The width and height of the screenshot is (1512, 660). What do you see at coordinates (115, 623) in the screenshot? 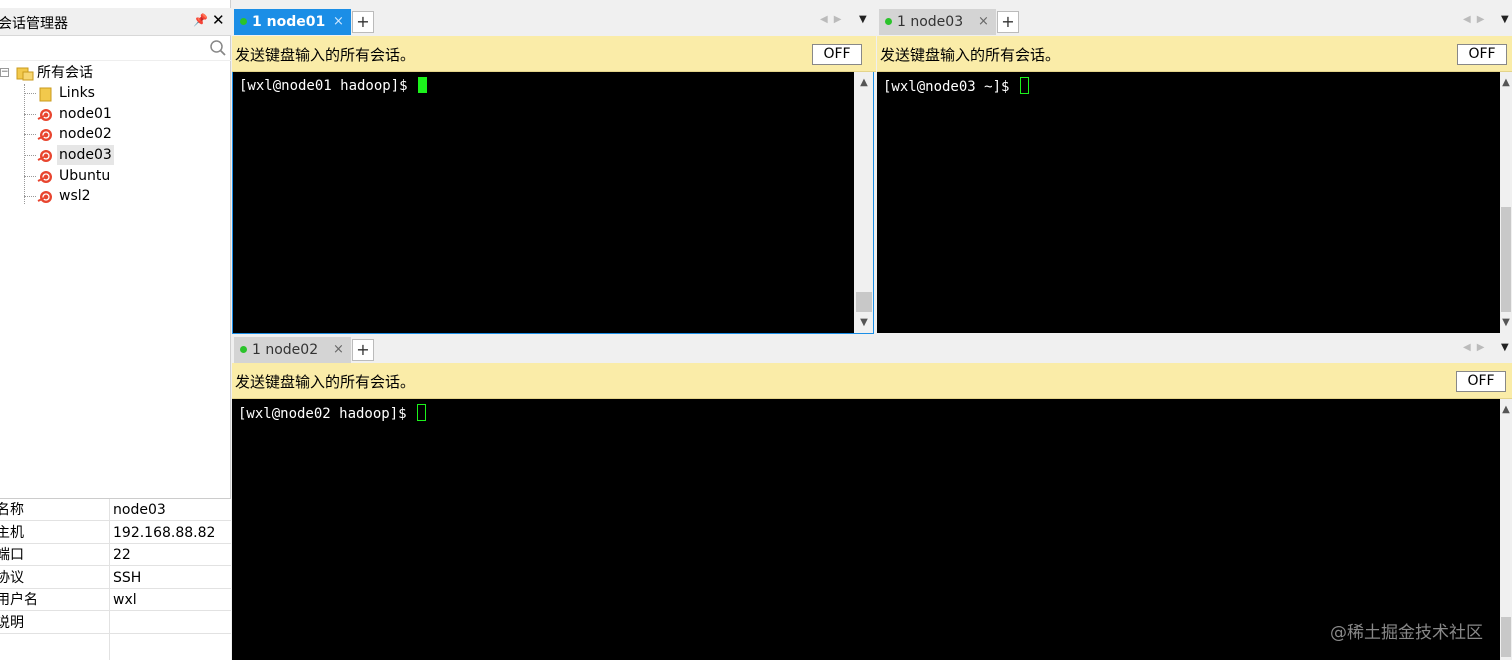
I see `property-row-description: 说明` at bounding box center [115, 623].